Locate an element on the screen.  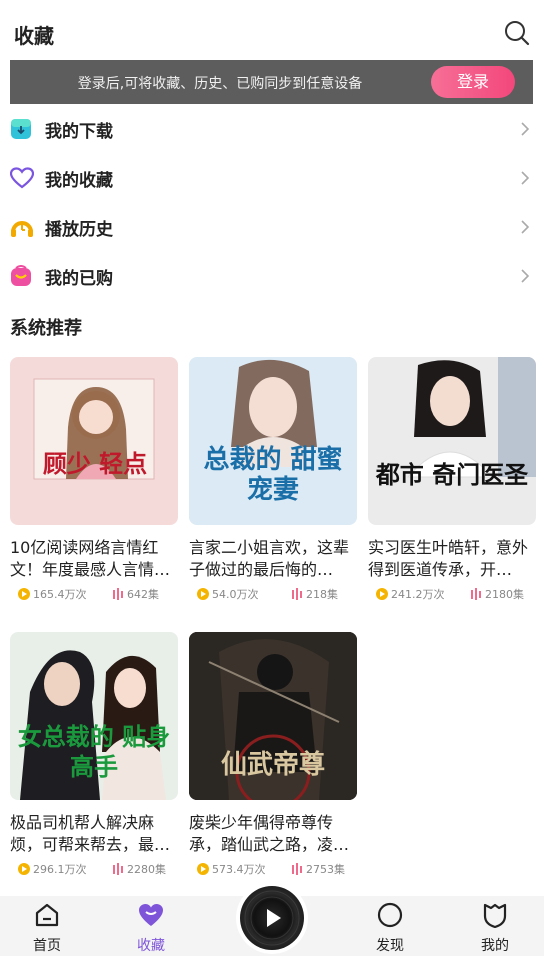
play-count: 296.1万次 is located at coordinates (52, 869).